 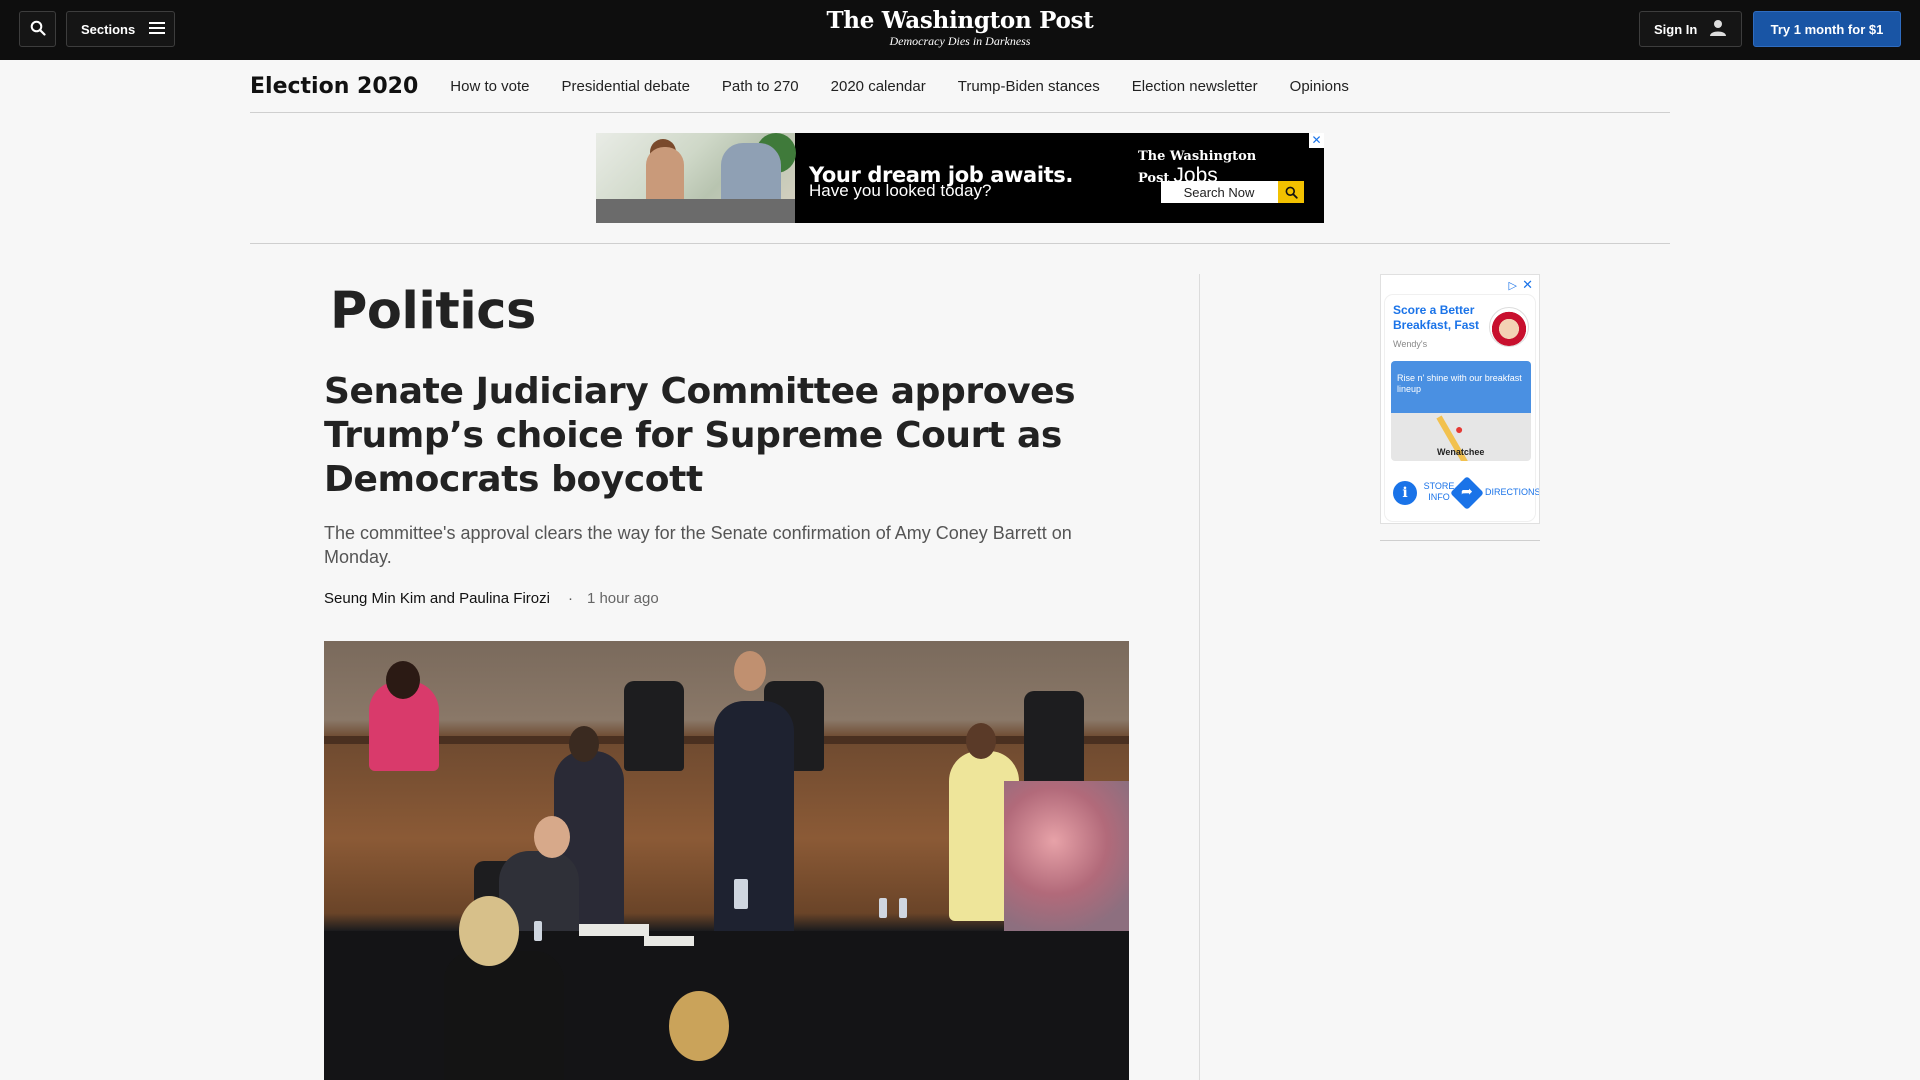 I want to click on sections-label: Sections, so click(x=108, y=29).